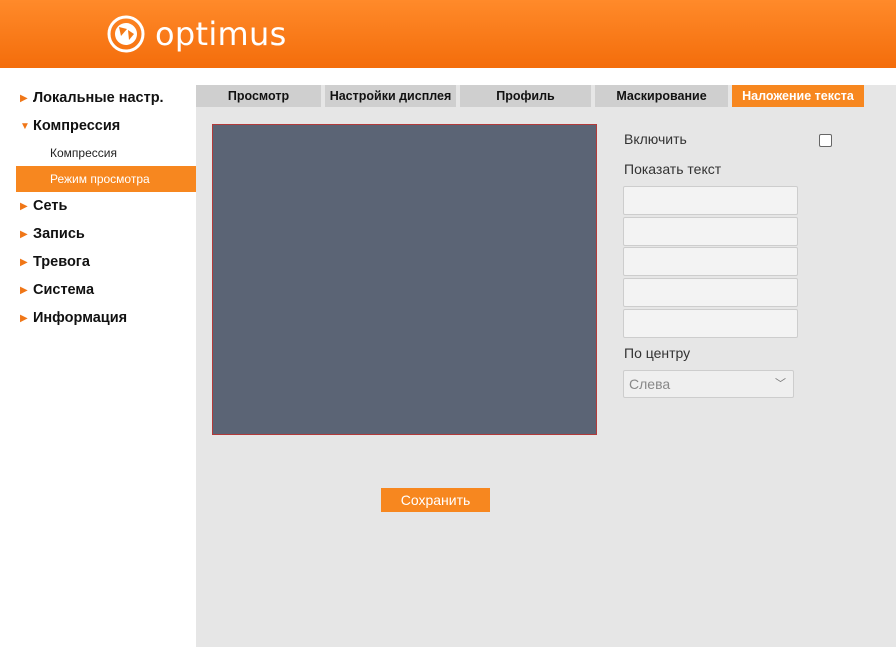 The height and width of the screenshot is (649, 896). Describe the element at coordinates (80, 318) in the screenshot. I see `sidebar-group-label: Информация` at that location.